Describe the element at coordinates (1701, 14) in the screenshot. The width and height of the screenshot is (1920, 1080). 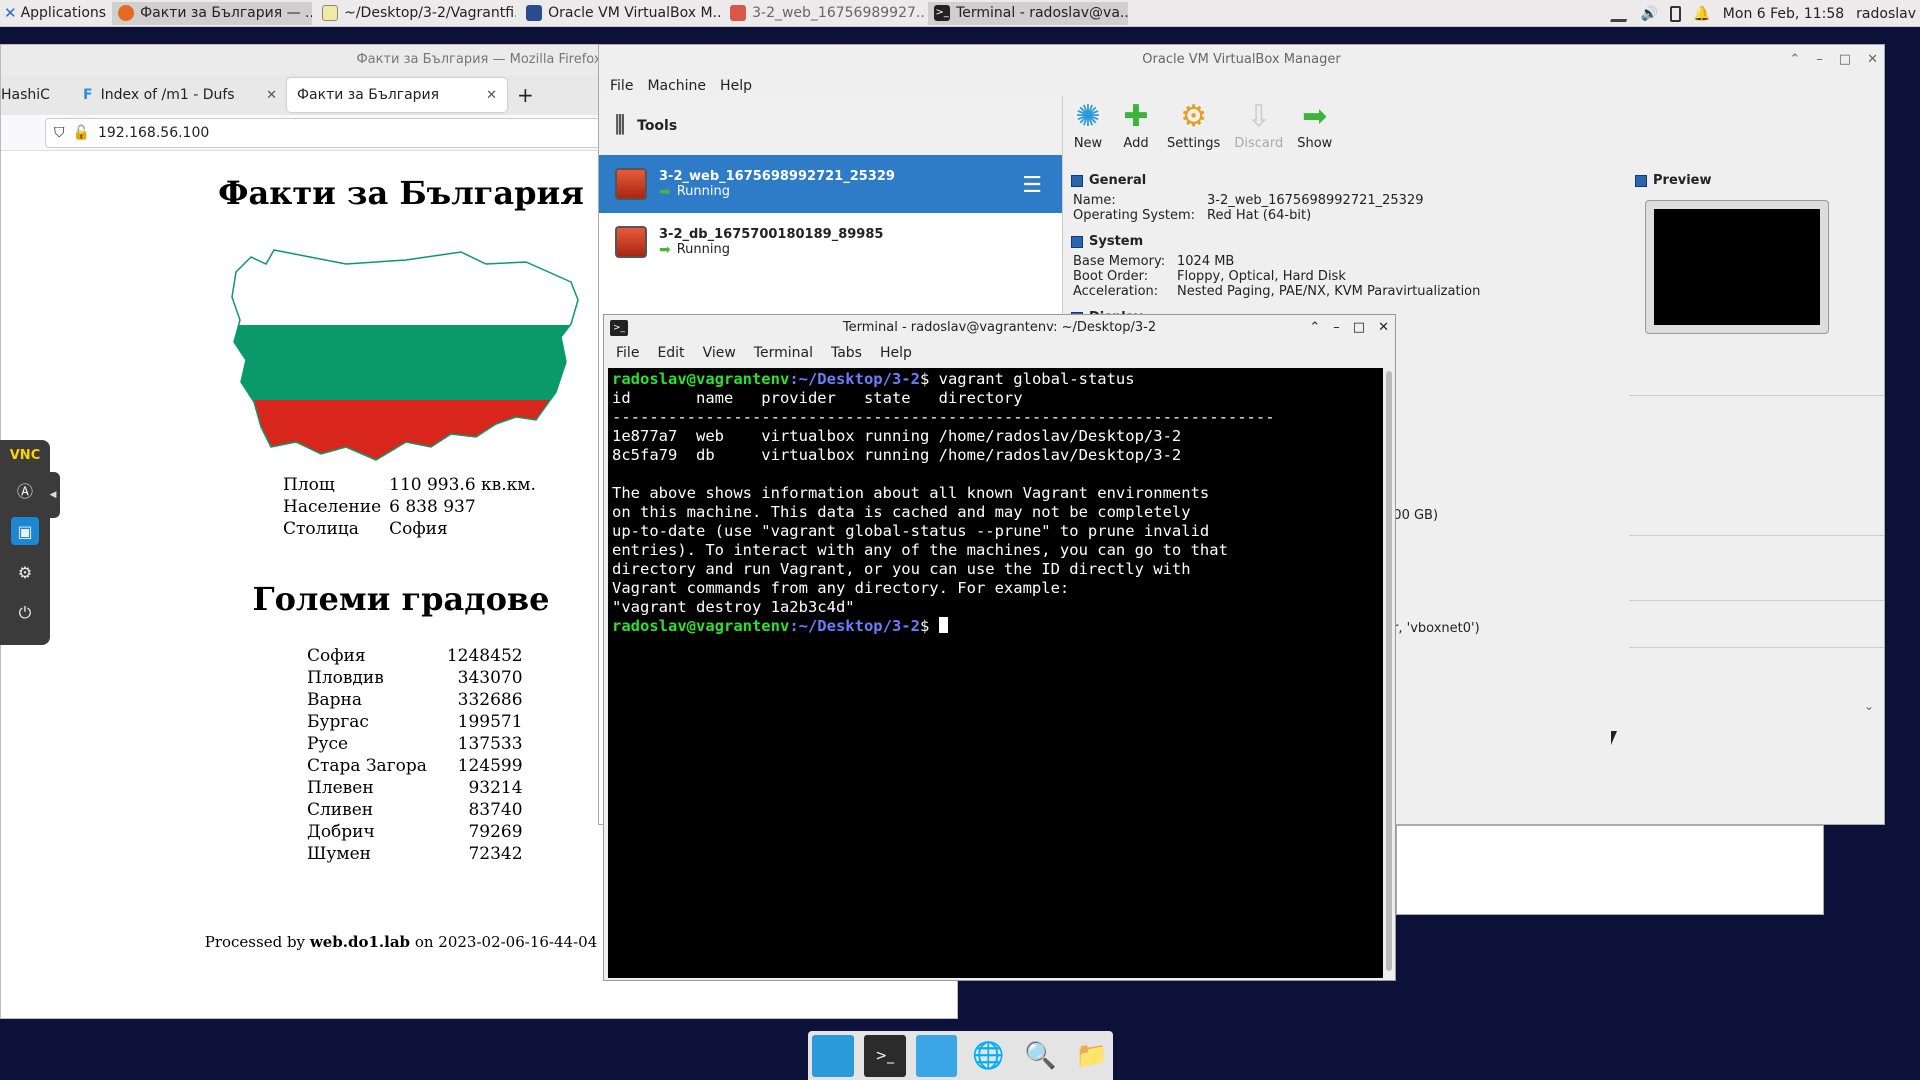
I see `notification-bell-icon: 🔔` at that location.